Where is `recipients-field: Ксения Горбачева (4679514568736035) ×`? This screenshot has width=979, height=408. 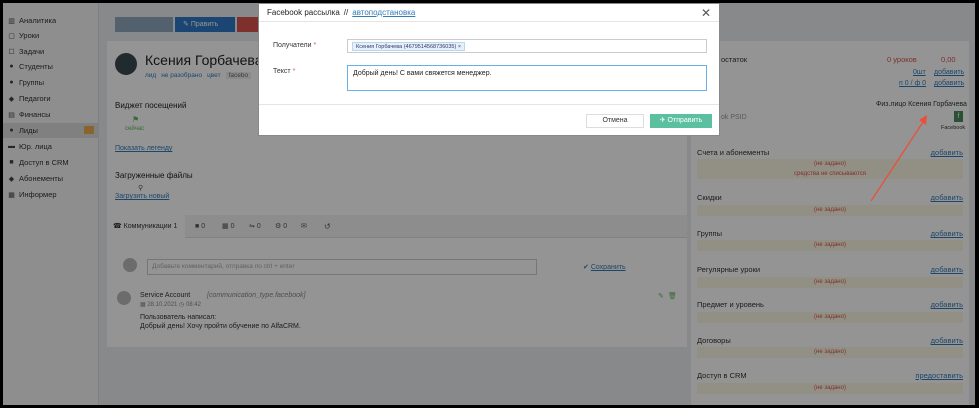 recipients-field: Ксения Горбачева (4679514568736035) × is located at coordinates (527, 46).